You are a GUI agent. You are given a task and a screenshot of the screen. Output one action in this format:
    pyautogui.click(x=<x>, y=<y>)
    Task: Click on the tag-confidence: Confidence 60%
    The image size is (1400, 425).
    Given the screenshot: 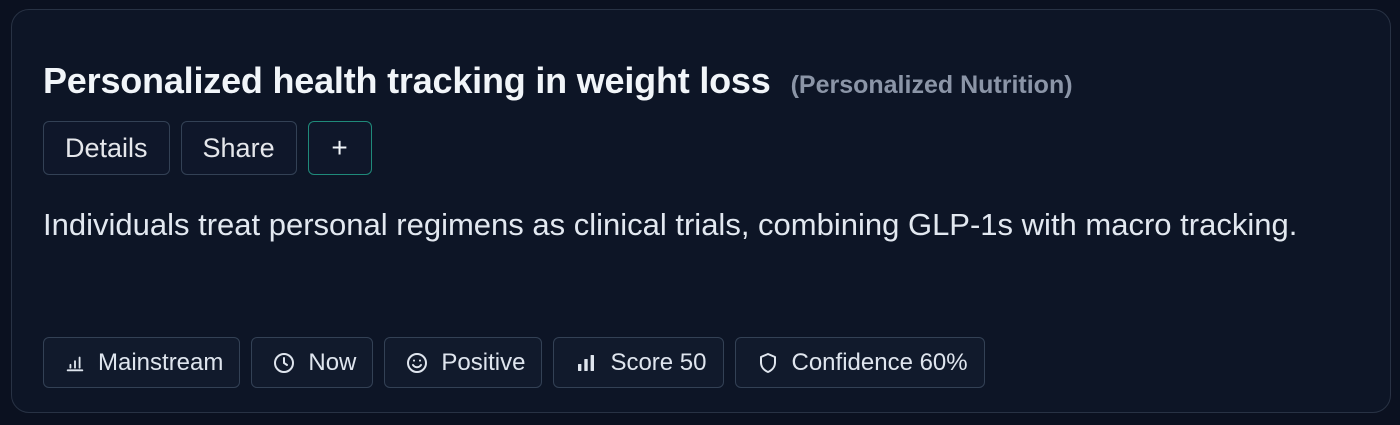 What is the action you would take?
    pyautogui.click(x=859, y=362)
    